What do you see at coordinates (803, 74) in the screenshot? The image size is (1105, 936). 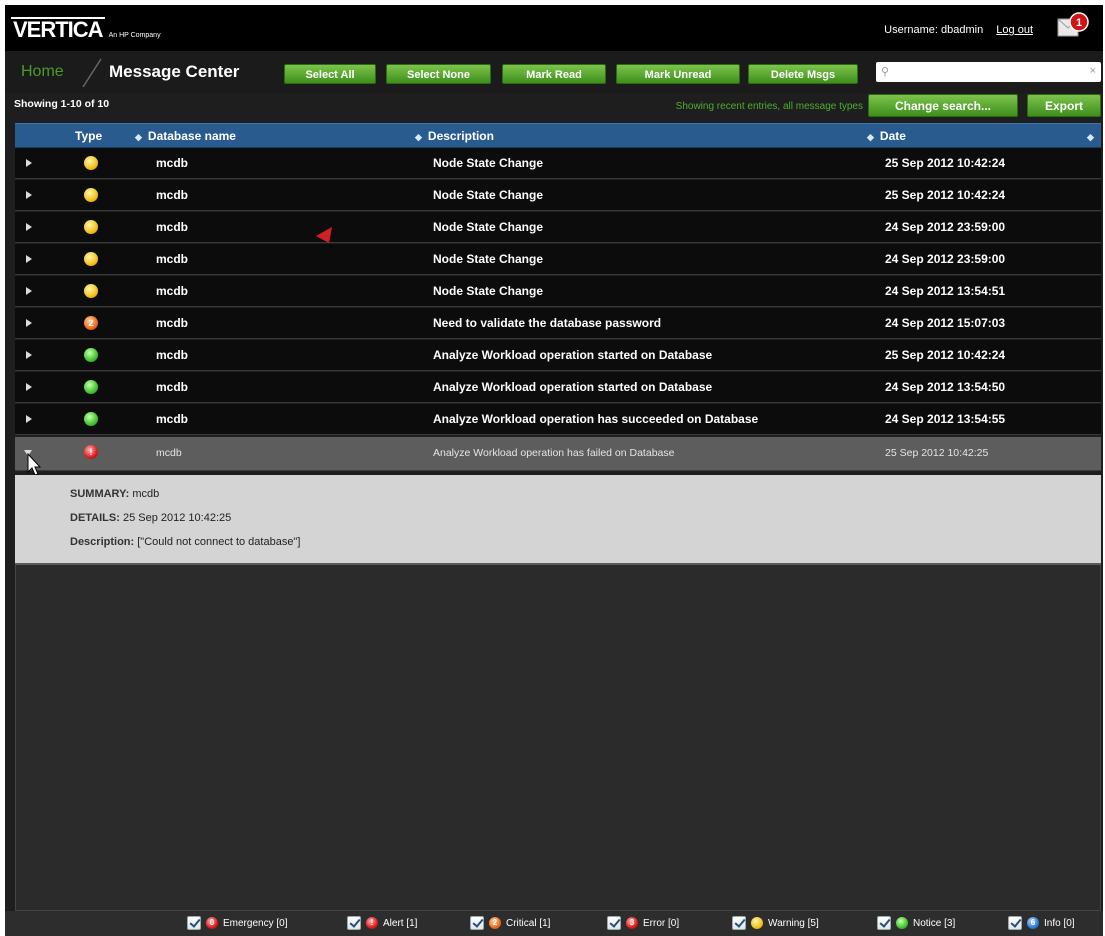 I see `delete-msgs-button: Delete Msgs` at bounding box center [803, 74].